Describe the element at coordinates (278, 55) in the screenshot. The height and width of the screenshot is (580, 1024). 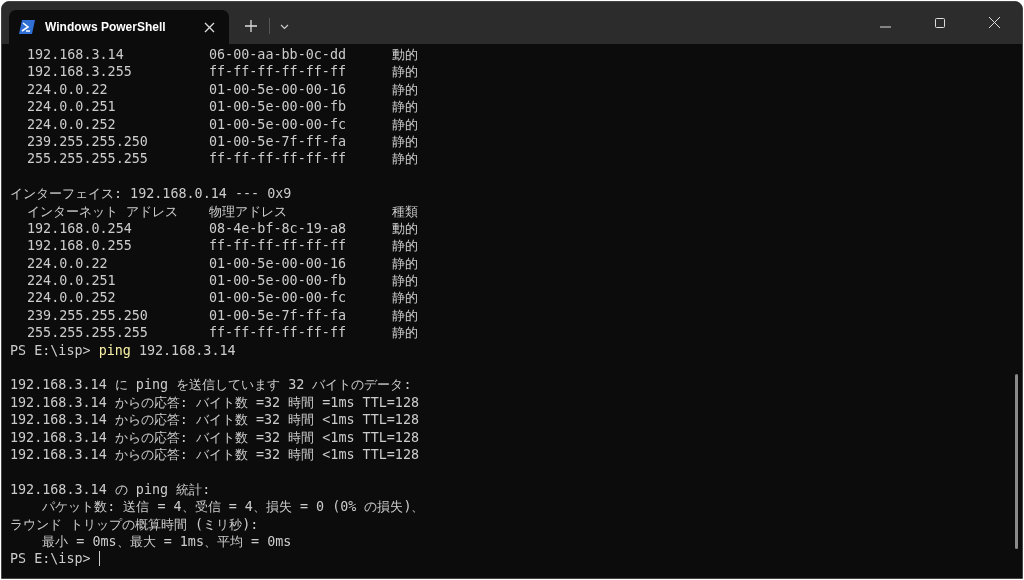
I see `table-cell-text: 06-00-aa-bb-0c-dd` at that location.